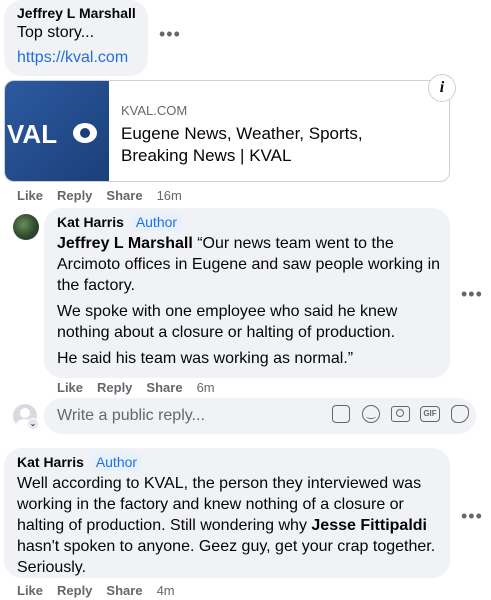 The width and height of the screenshot is (491, 600). Describe the element at coordinates (169, 195) in the screenshot. I see `timestamp: 16m` at that location.